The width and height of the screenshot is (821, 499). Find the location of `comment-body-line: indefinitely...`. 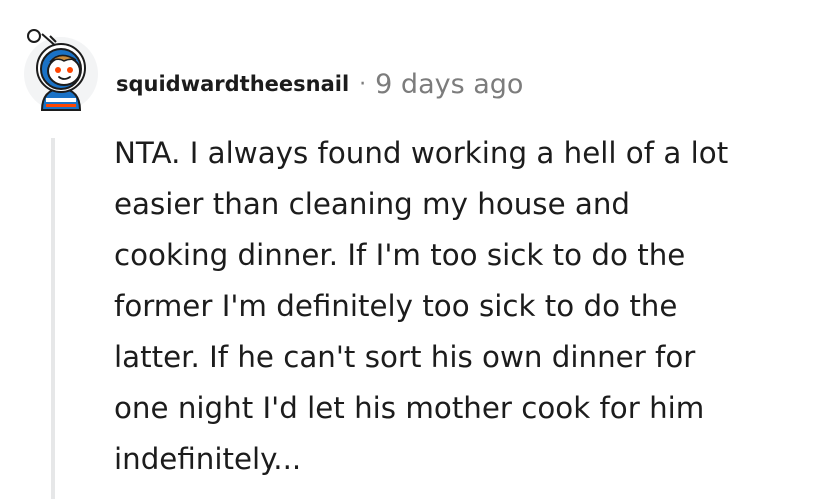

comment-body-line: indefinitely... is located at coordinates (208, 459).